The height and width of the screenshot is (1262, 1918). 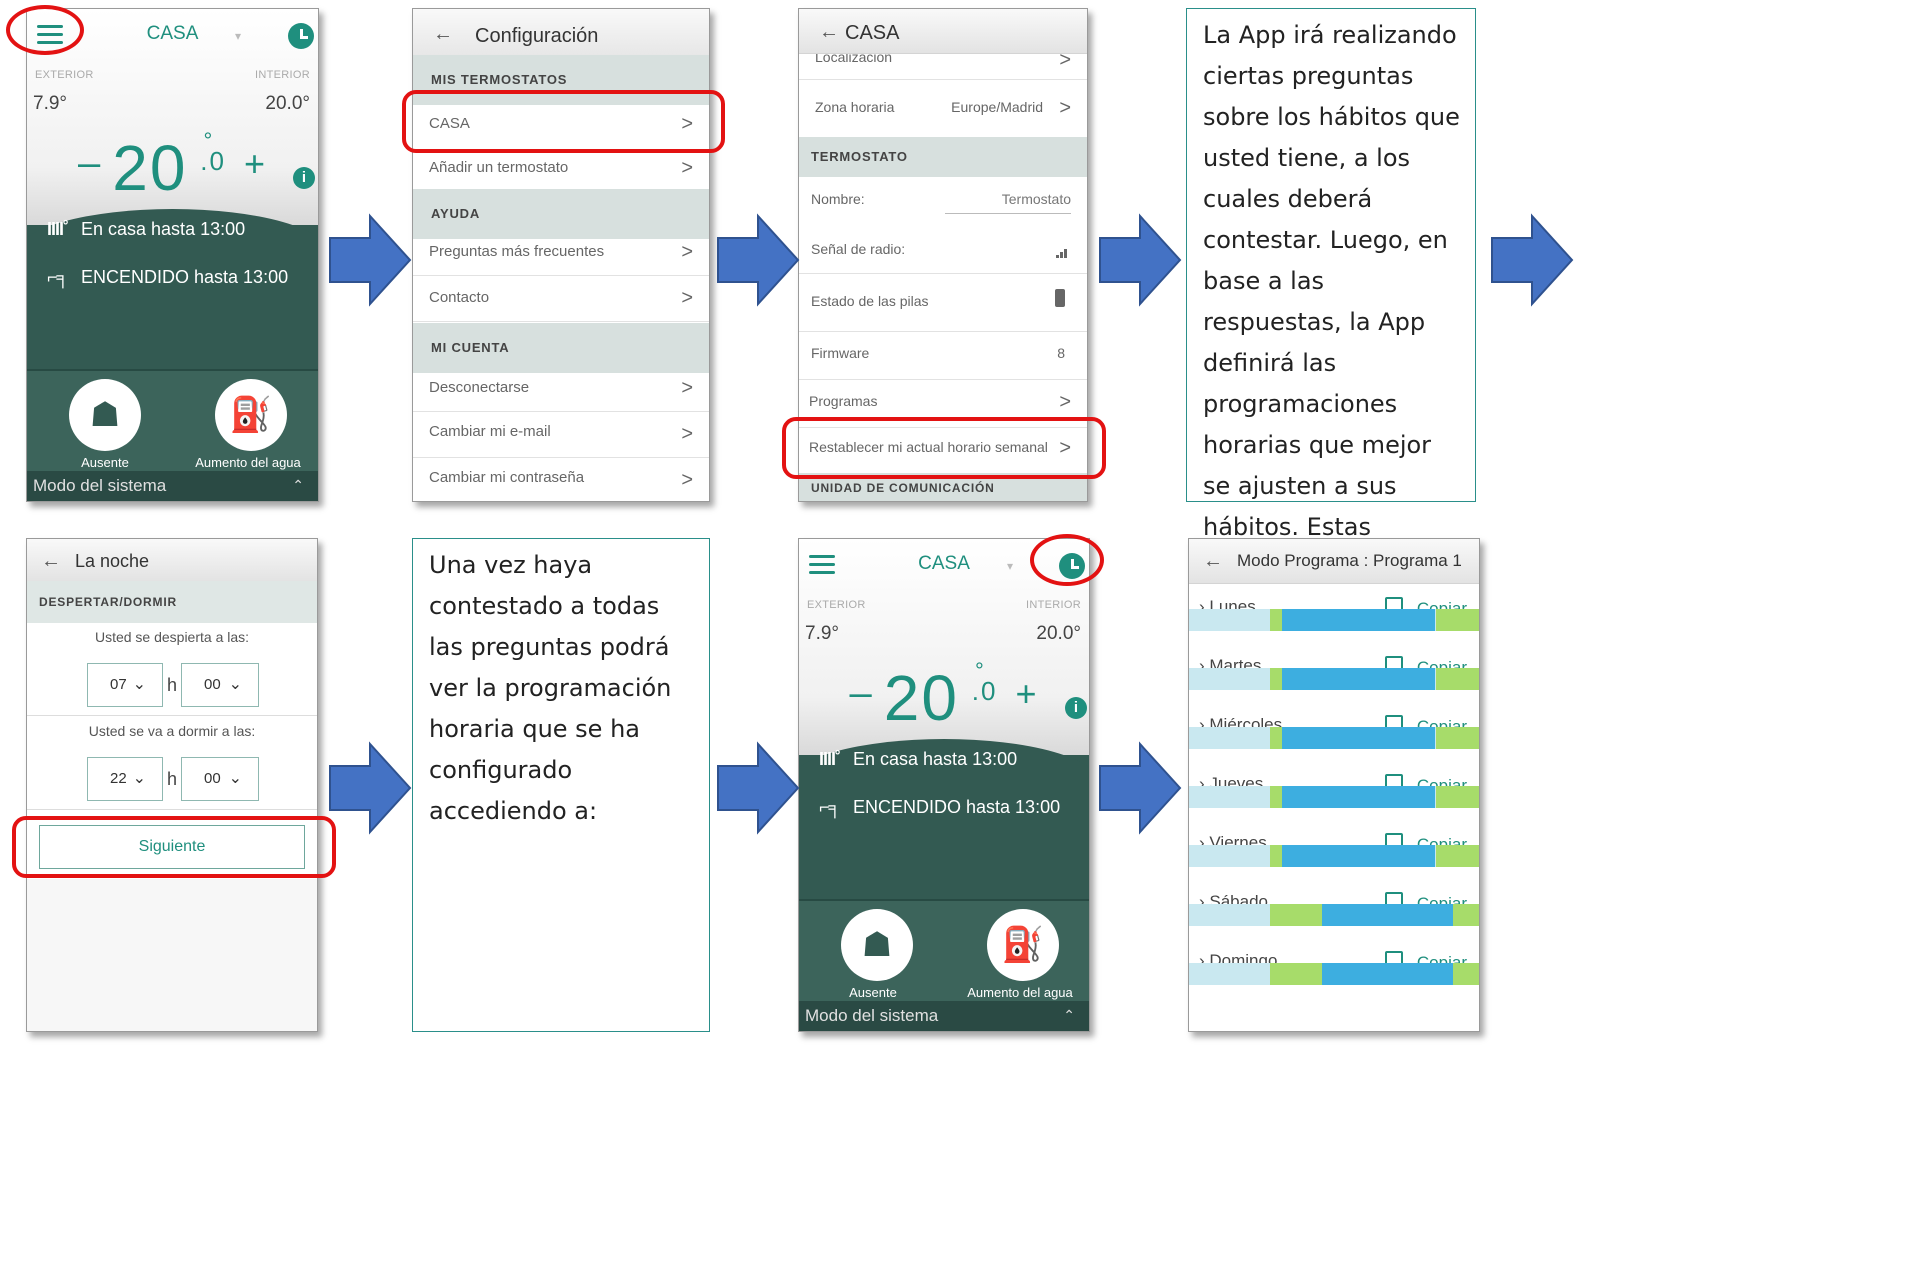 What do you see at coordinates (1058, 633) in the screenshot?
I see `interior-temp: 20.0°` at bounding box center [1058, 633].